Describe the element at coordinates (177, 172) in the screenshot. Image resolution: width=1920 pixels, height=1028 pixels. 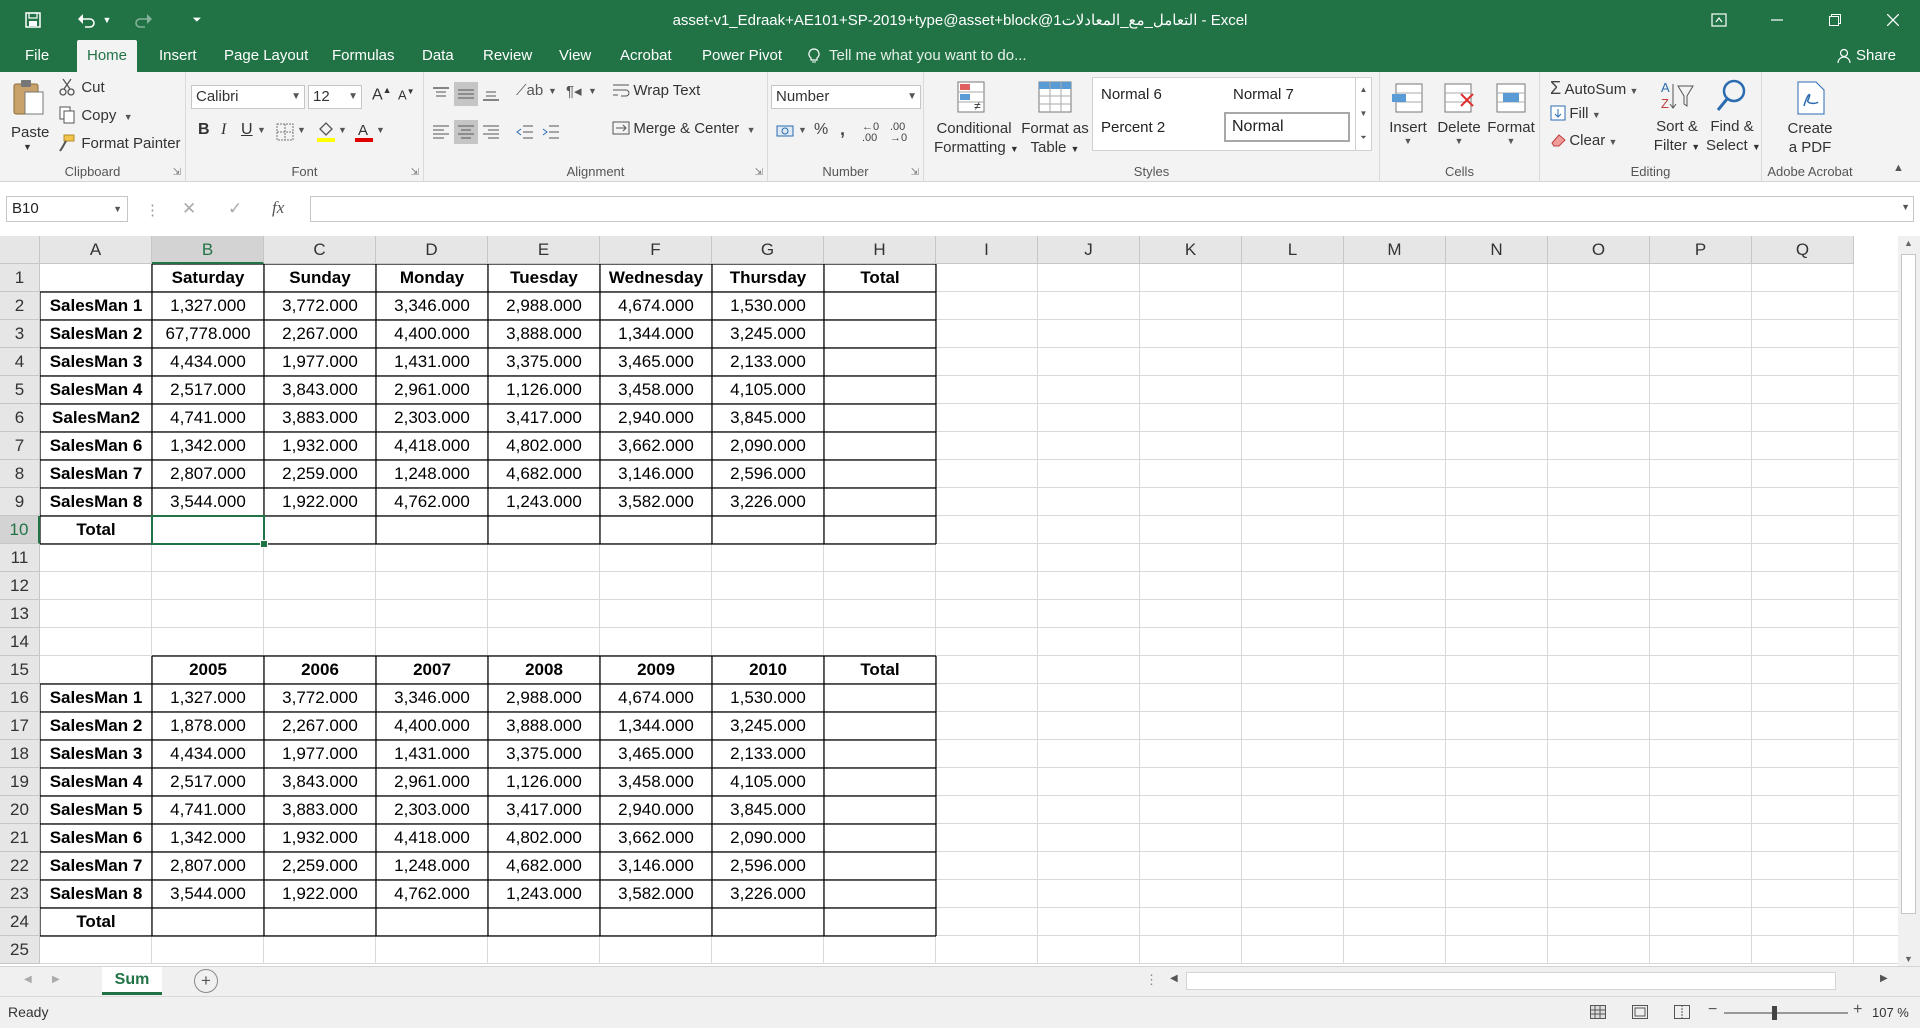
I see `clipboard-launcher-icon: ⇲` at that location.